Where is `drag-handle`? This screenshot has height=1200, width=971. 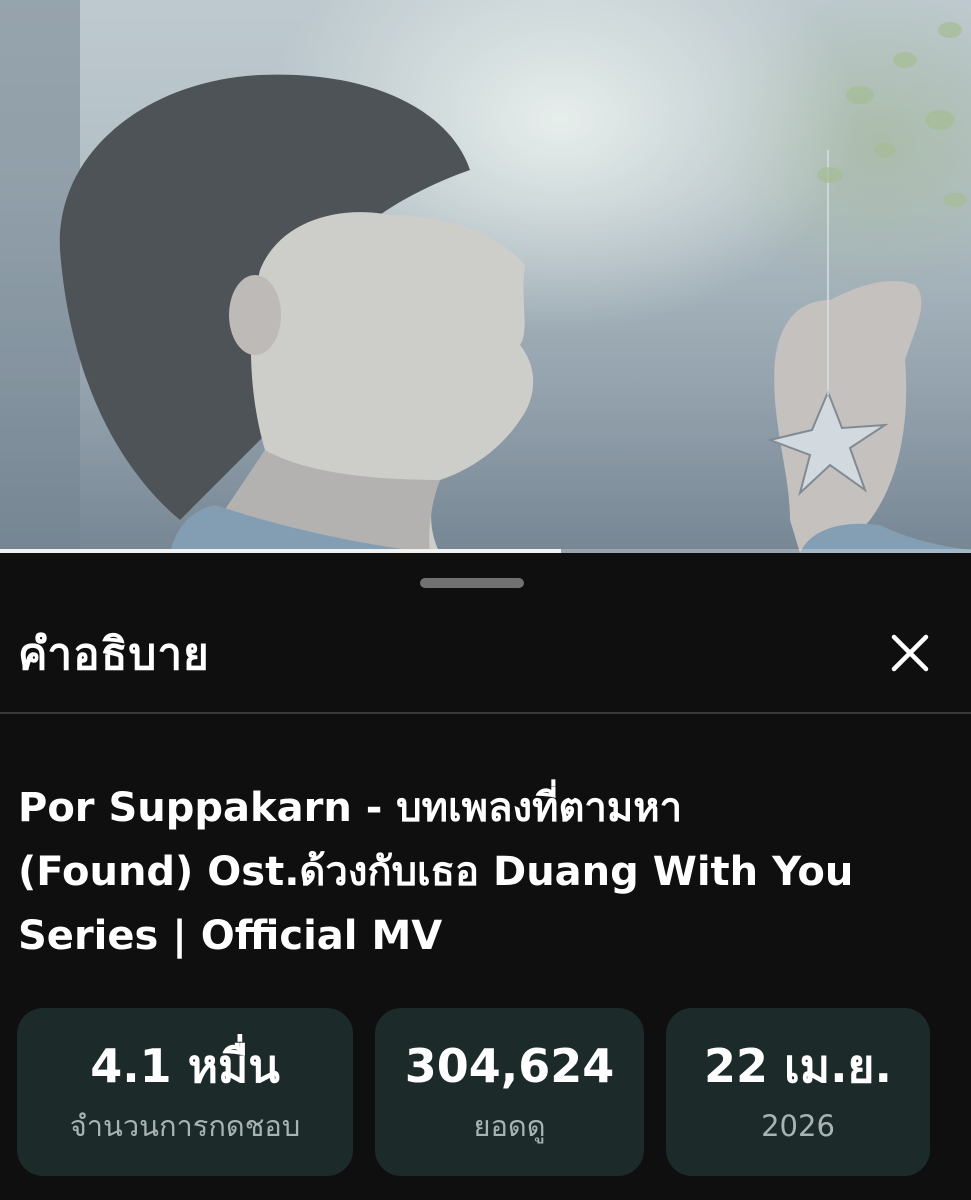 drag-handle is located at coordinates (472, 583).